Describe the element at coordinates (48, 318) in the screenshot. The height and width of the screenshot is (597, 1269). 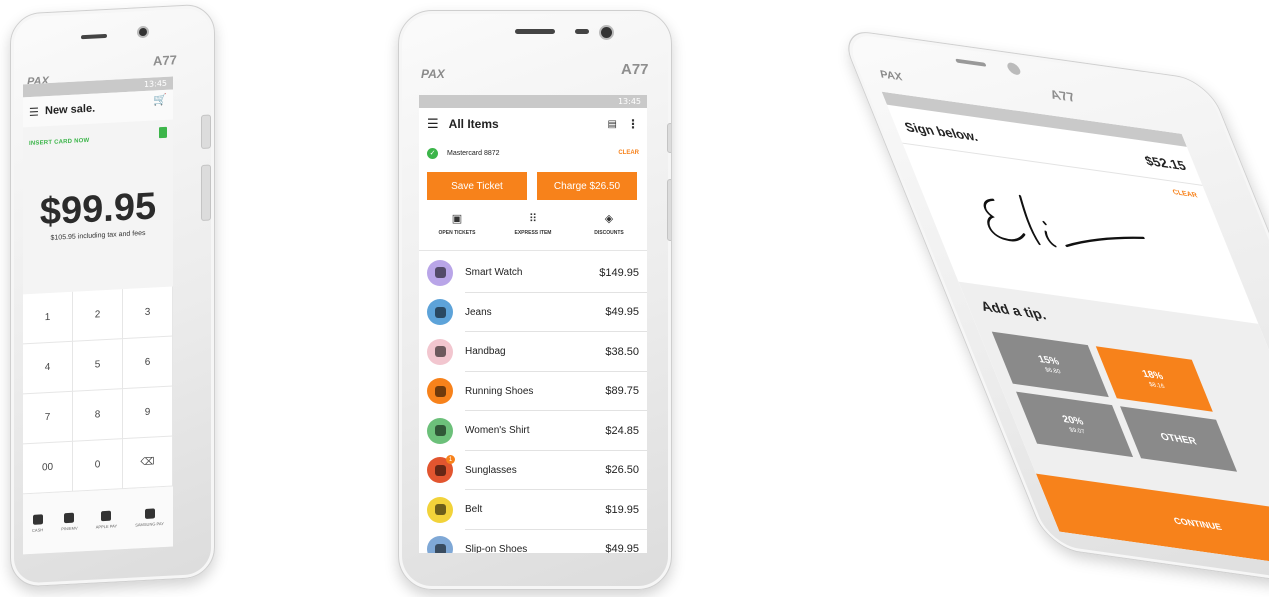
I see `keypad-key: 1` at that location.